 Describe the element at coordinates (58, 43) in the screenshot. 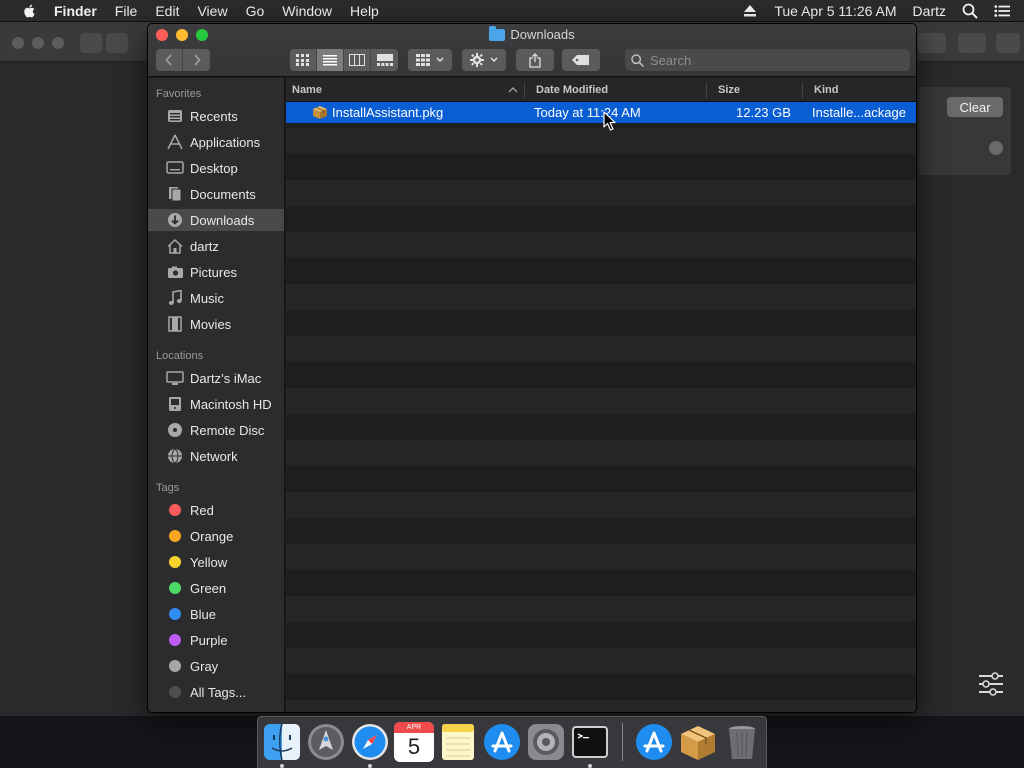

I see `bg-zoom-button` at that location.